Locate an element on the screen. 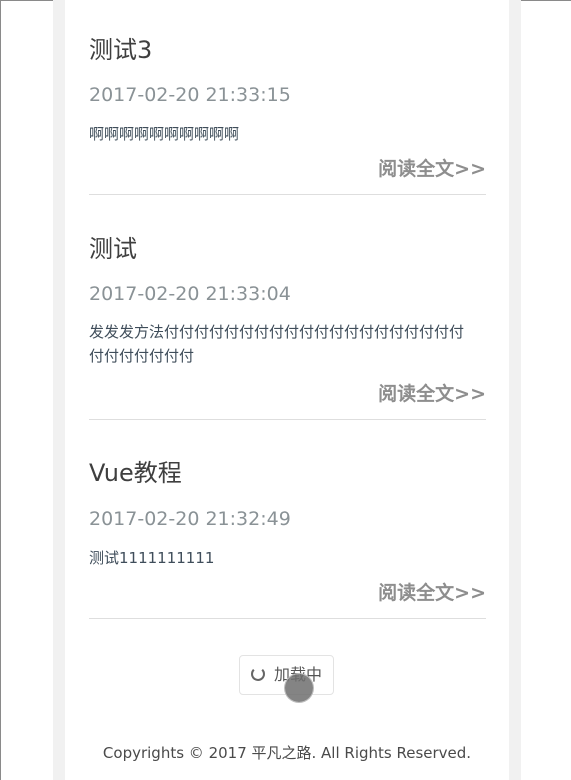  article-card: Vue教程 is located at coordinates (287, 473).